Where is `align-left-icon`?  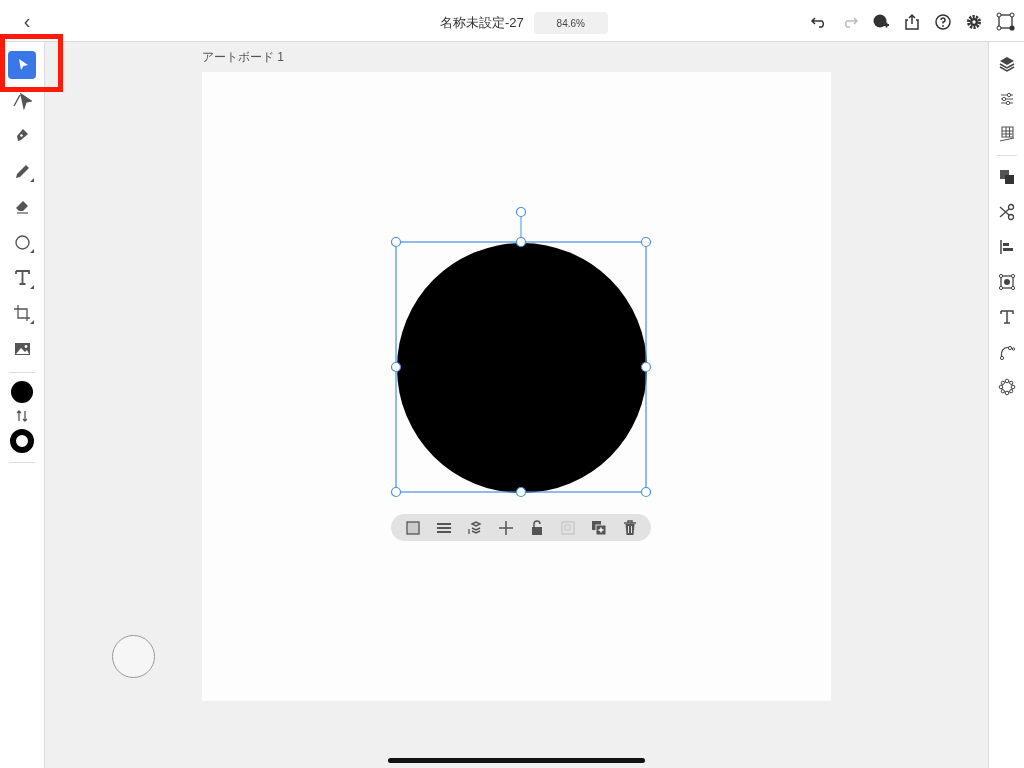 align-left-icon is located at coordinates (1006, 247).